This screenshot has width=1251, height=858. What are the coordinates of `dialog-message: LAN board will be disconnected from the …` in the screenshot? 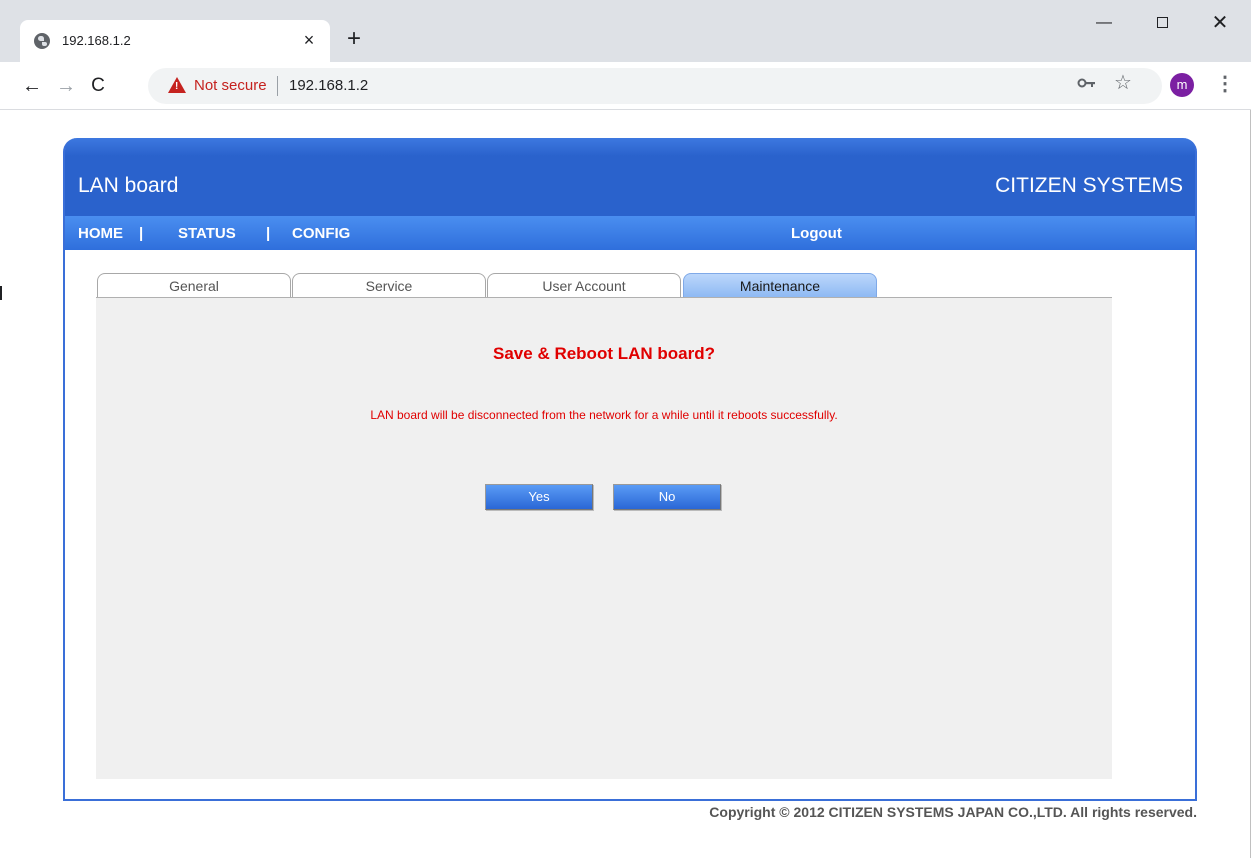 It's located at (604, 415).